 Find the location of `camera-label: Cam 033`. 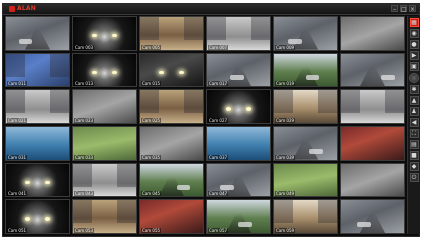

camera-label: Cam 033 is located at coordinates (84, 157).